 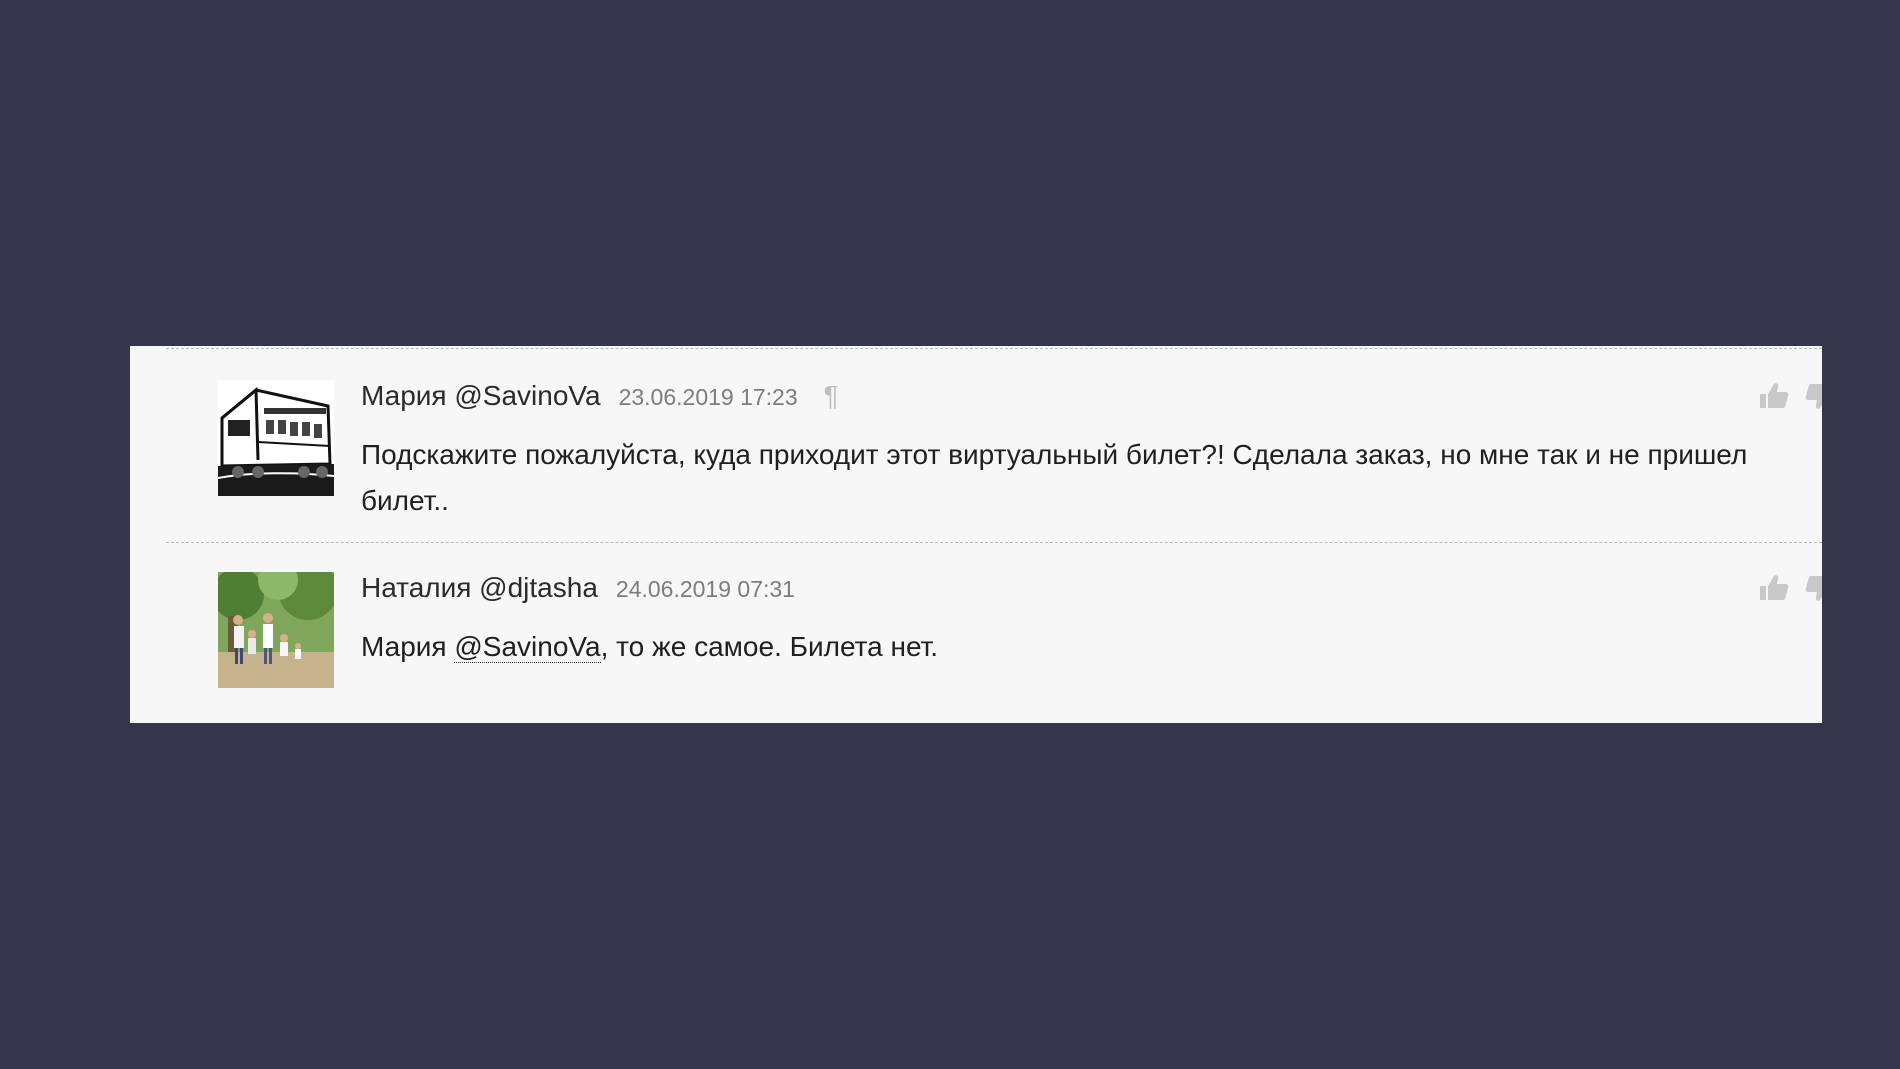 I want to click on comment-date: 23.06.2019 17:23, so click(x=708, y=397).